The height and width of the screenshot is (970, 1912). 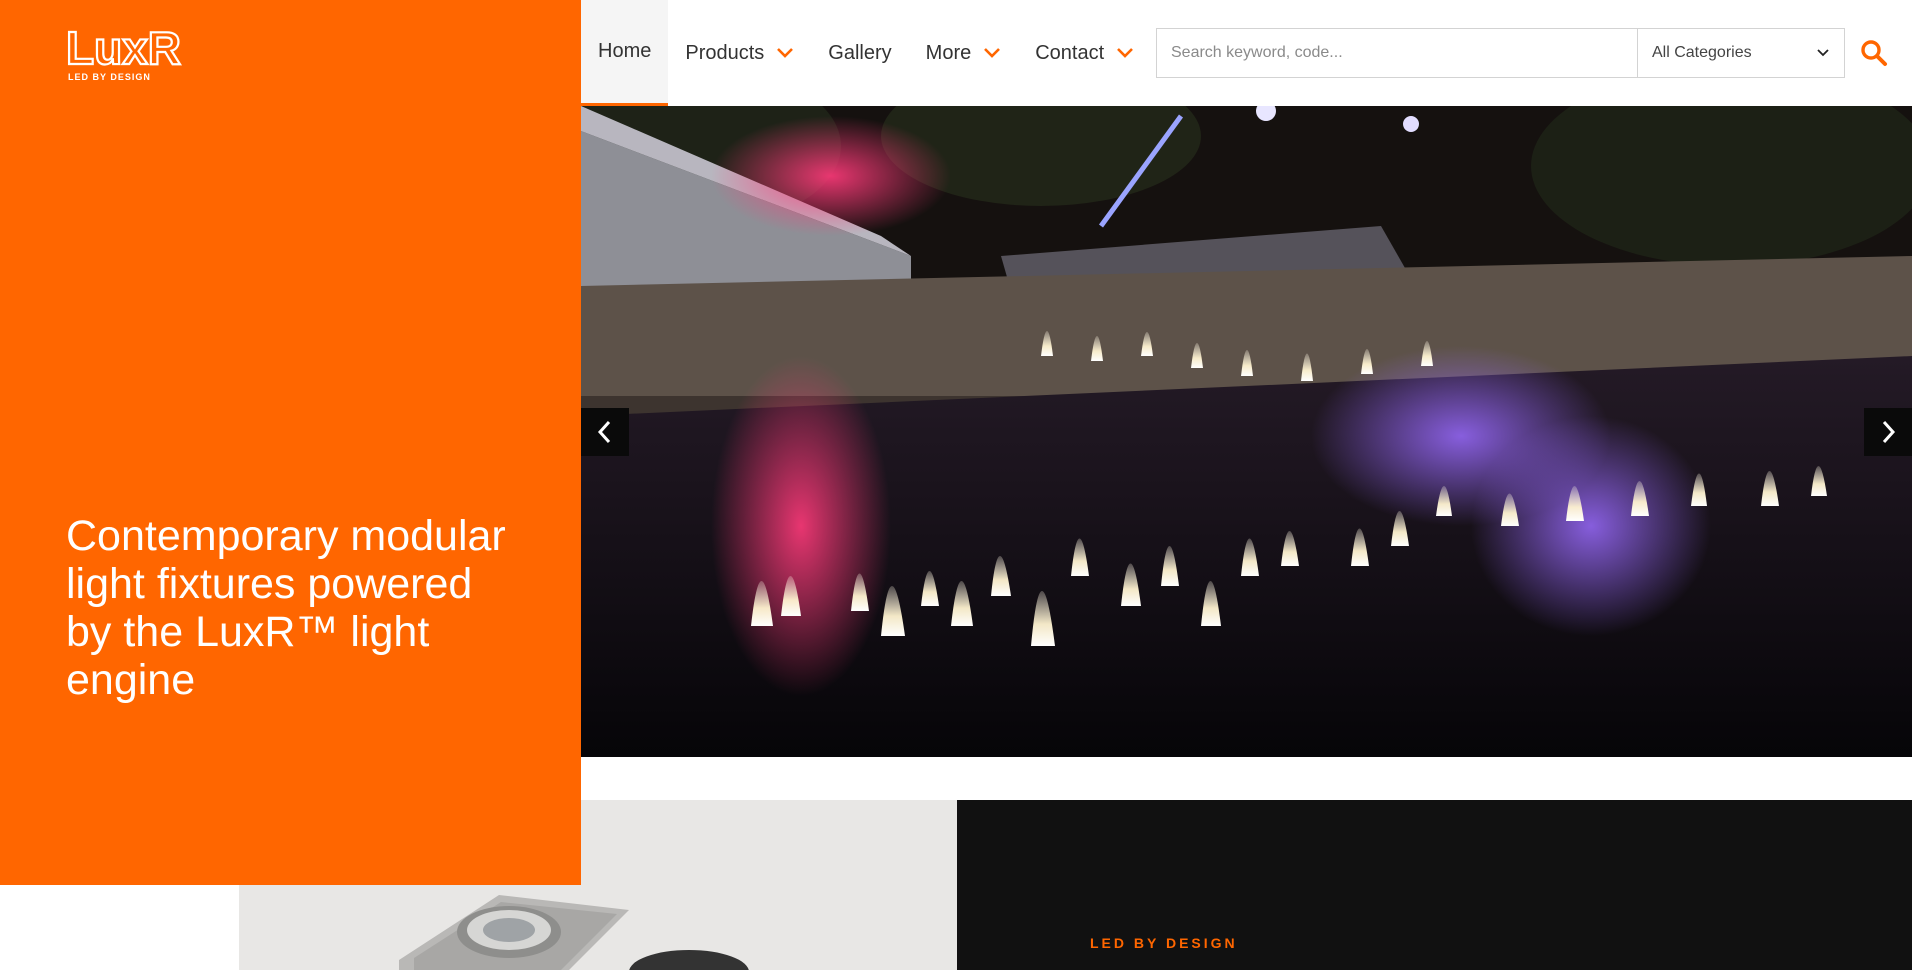 I want to click on nav-more-label: More, so click(x=948, y=52).